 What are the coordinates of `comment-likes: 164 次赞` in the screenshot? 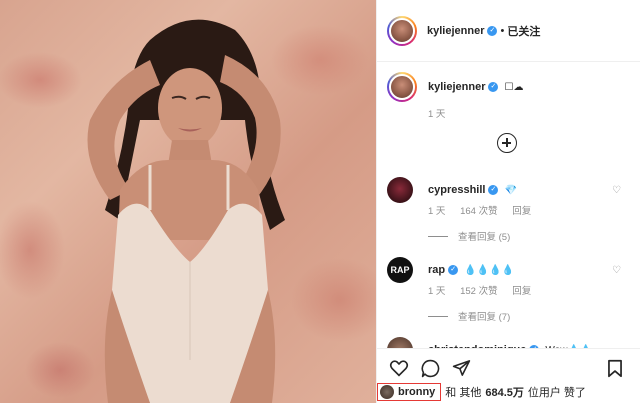 It's located at (479, 211).